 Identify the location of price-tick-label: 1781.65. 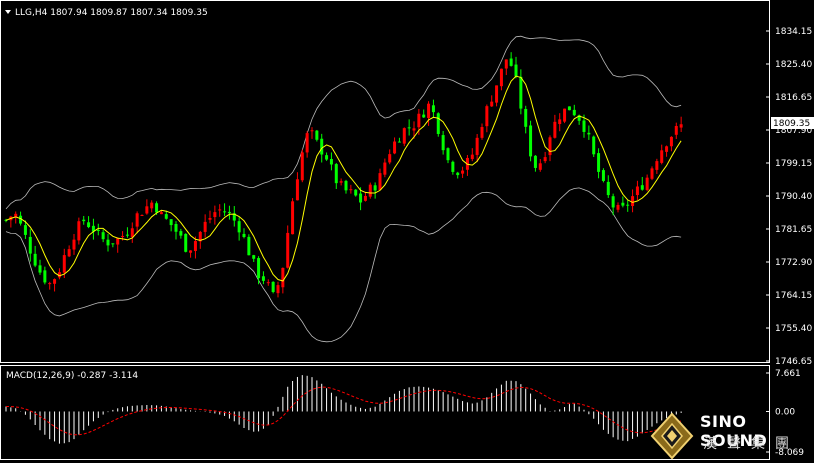
(793, 230).